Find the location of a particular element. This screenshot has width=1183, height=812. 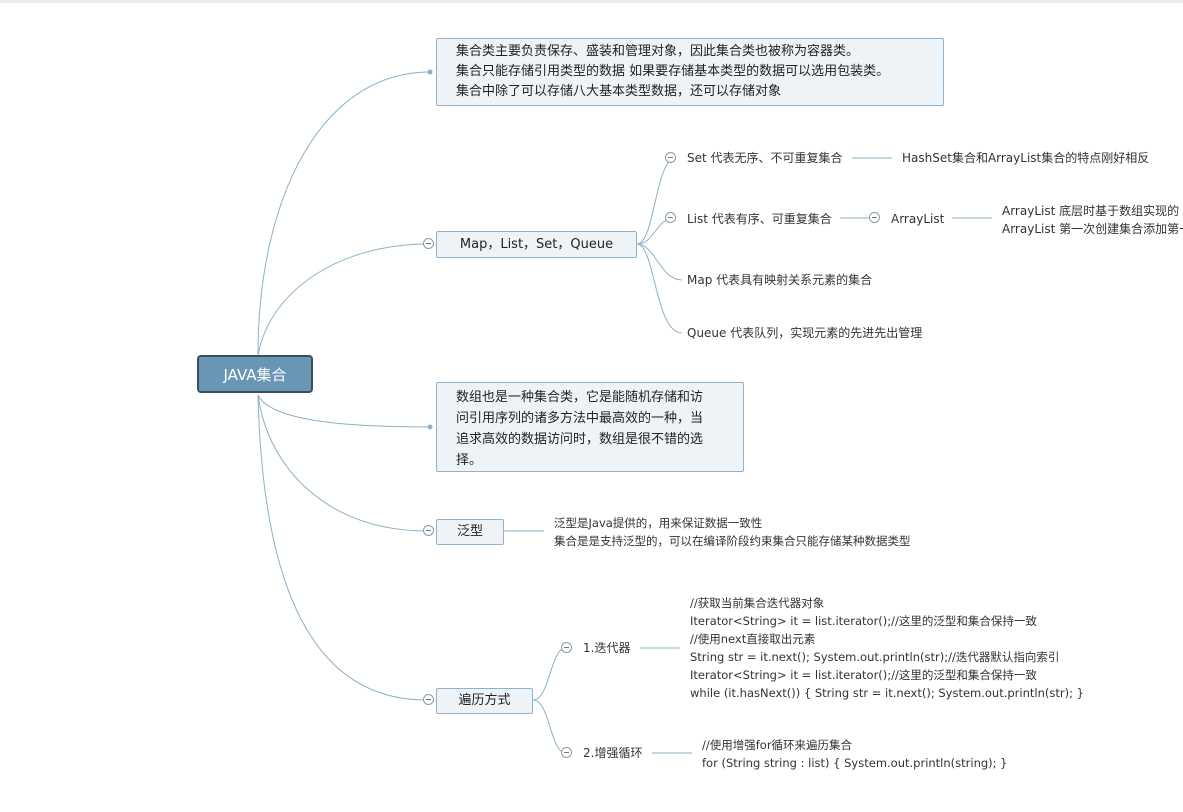

collapse-list-toggle is located at coordinates (670, 217).